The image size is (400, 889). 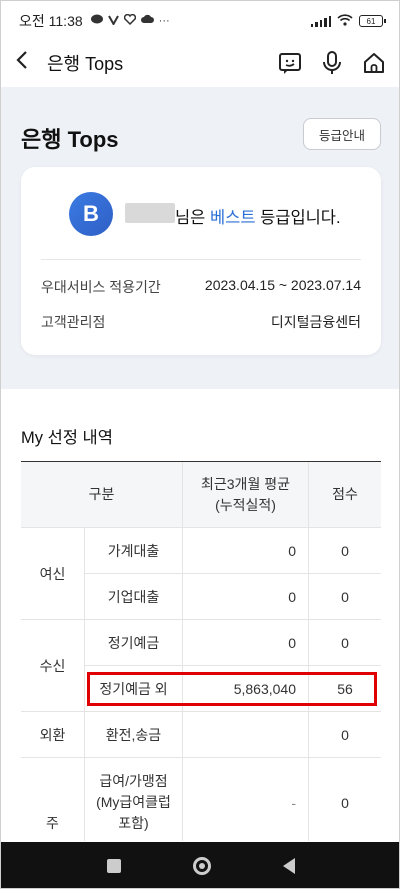 I want to click on grade-badge: B, so click(x=91, y=214).